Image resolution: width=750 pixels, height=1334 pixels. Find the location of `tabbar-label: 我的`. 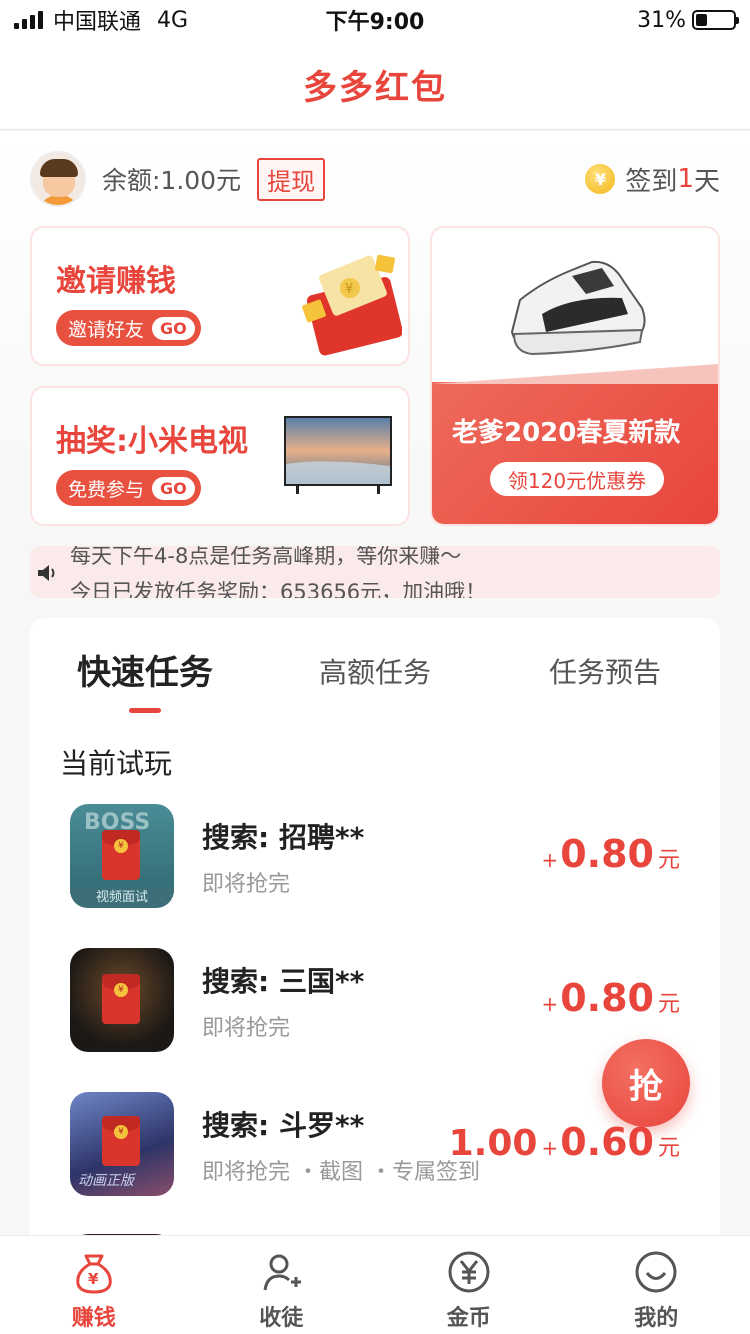

tabbar-label: 我的 is located at coordinates (656, 1318).